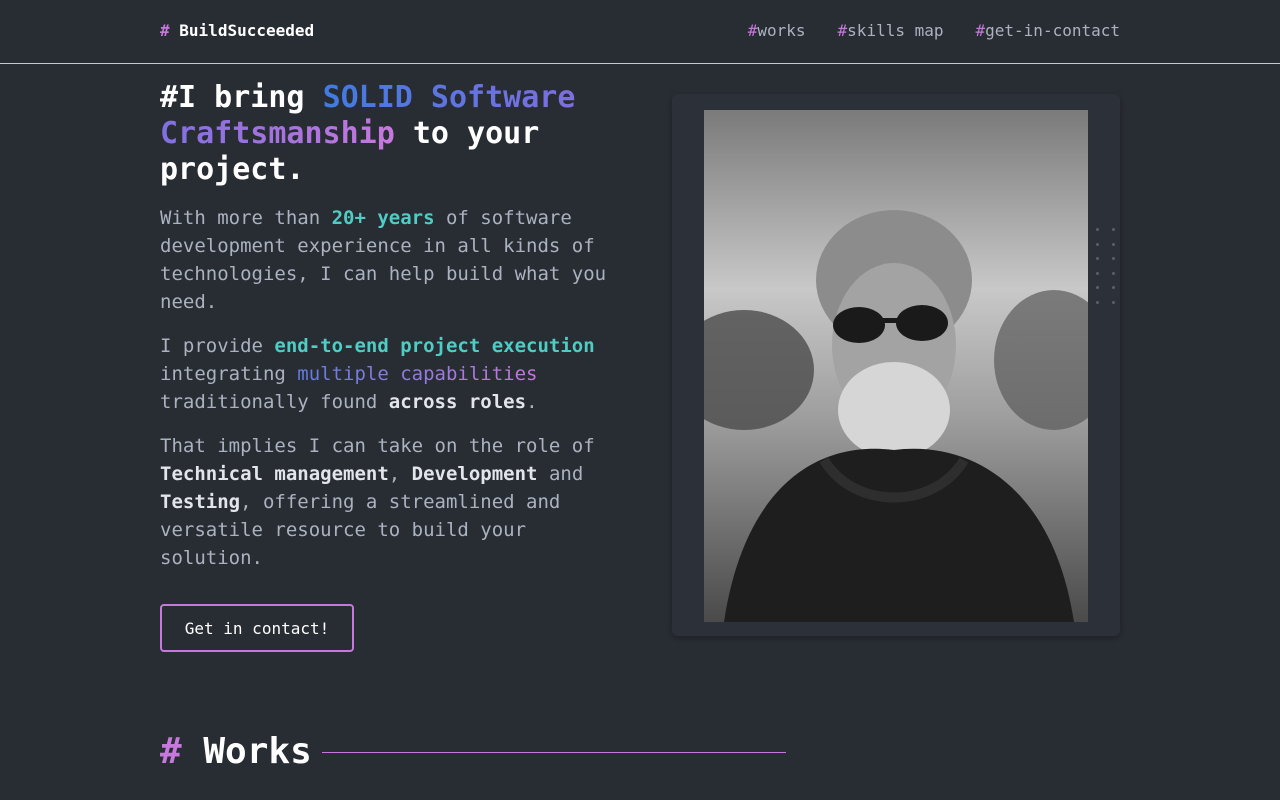 Image resolution: width=1280 pixels, height=800 pixels. I want to click on role-development: Development, so click(474, 474).